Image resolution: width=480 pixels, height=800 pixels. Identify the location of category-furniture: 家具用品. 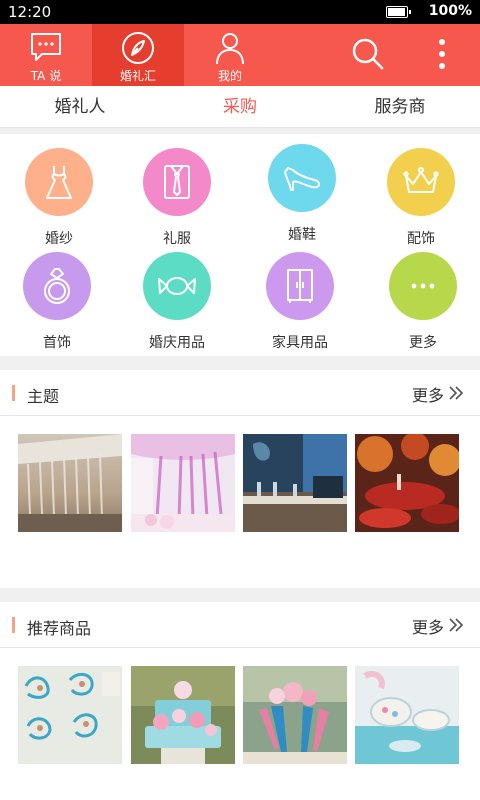
(300, 302).